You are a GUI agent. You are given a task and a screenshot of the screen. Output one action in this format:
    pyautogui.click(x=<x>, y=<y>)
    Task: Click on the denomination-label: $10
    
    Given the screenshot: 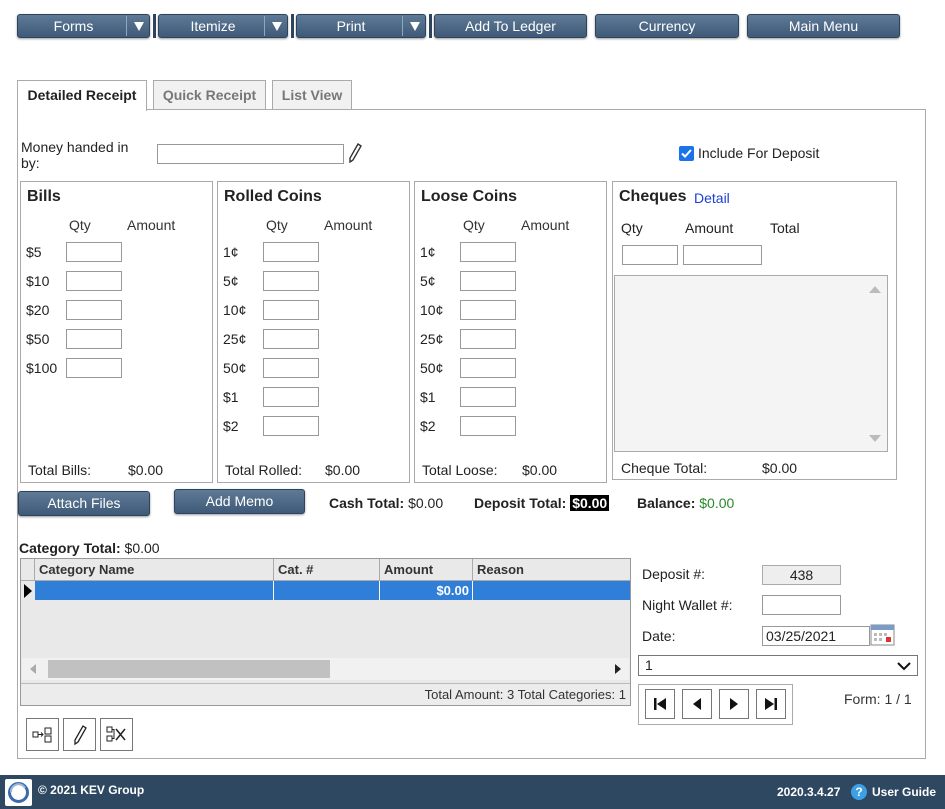 What is the action you would take?
    pyautogui.click(x=38, y=281)
    